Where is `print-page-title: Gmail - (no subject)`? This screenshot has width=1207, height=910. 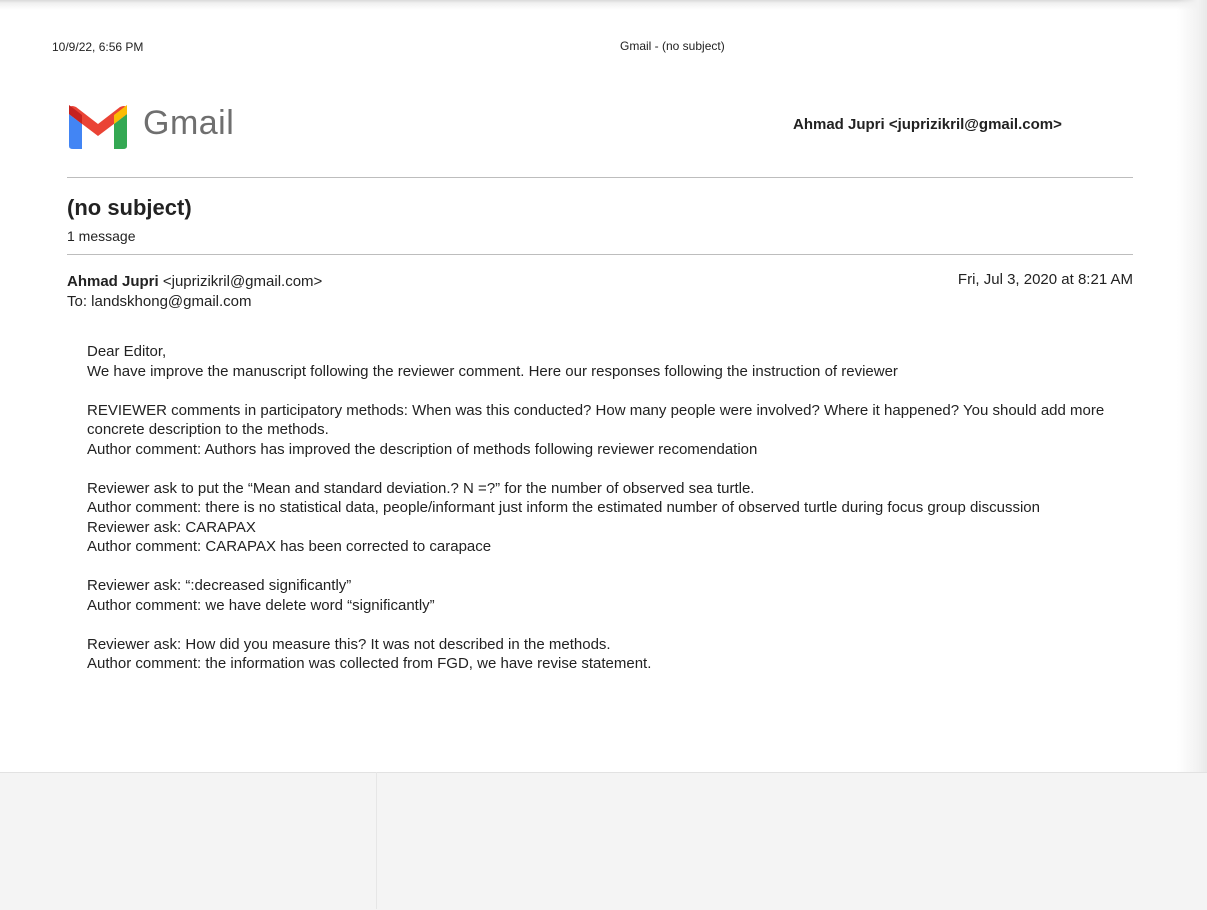
print-page-title: Gmail - (no subject) is located at coordinates (672, 46).